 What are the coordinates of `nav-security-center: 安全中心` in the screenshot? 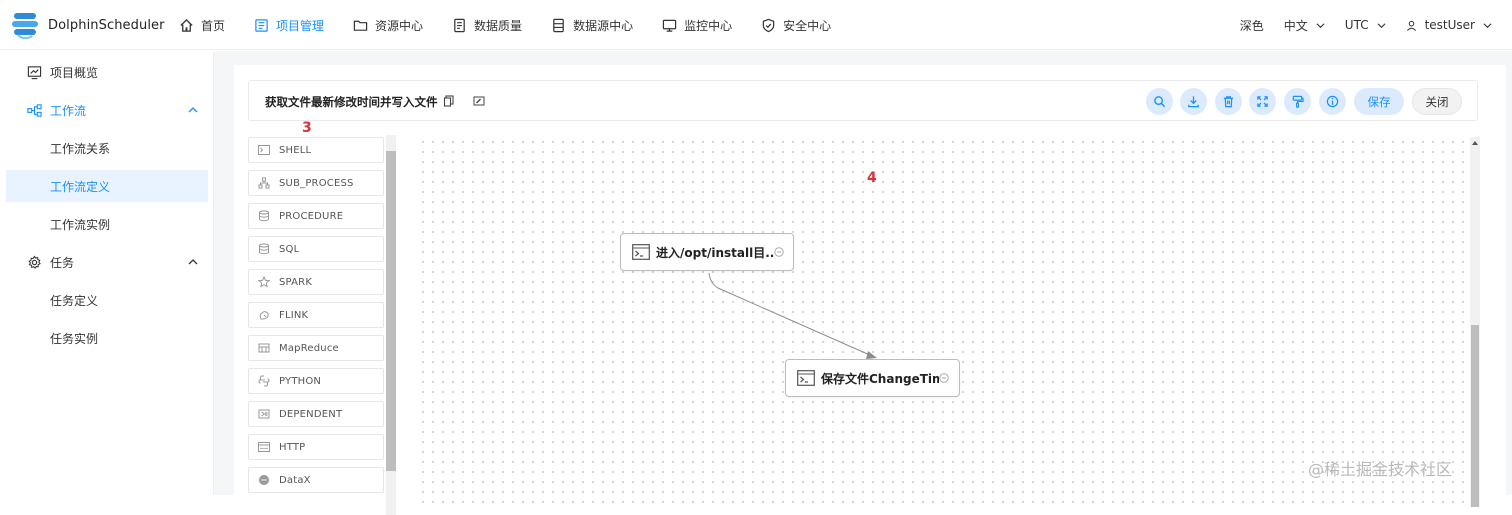 It's located at (795, 25).